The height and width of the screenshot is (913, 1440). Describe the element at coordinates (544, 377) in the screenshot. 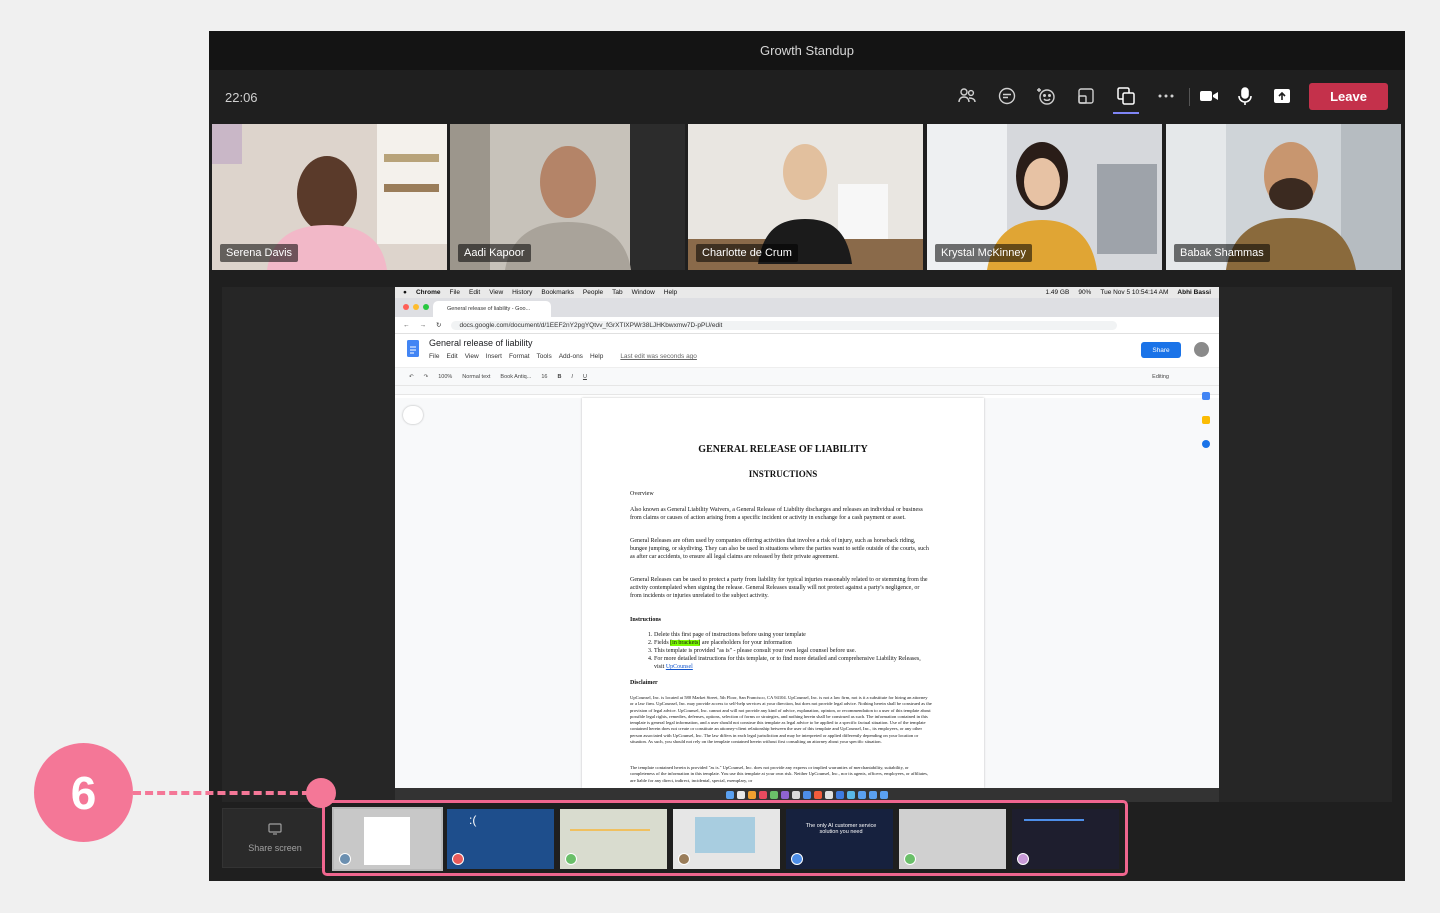

I see `font-size-select: 16` at that location.